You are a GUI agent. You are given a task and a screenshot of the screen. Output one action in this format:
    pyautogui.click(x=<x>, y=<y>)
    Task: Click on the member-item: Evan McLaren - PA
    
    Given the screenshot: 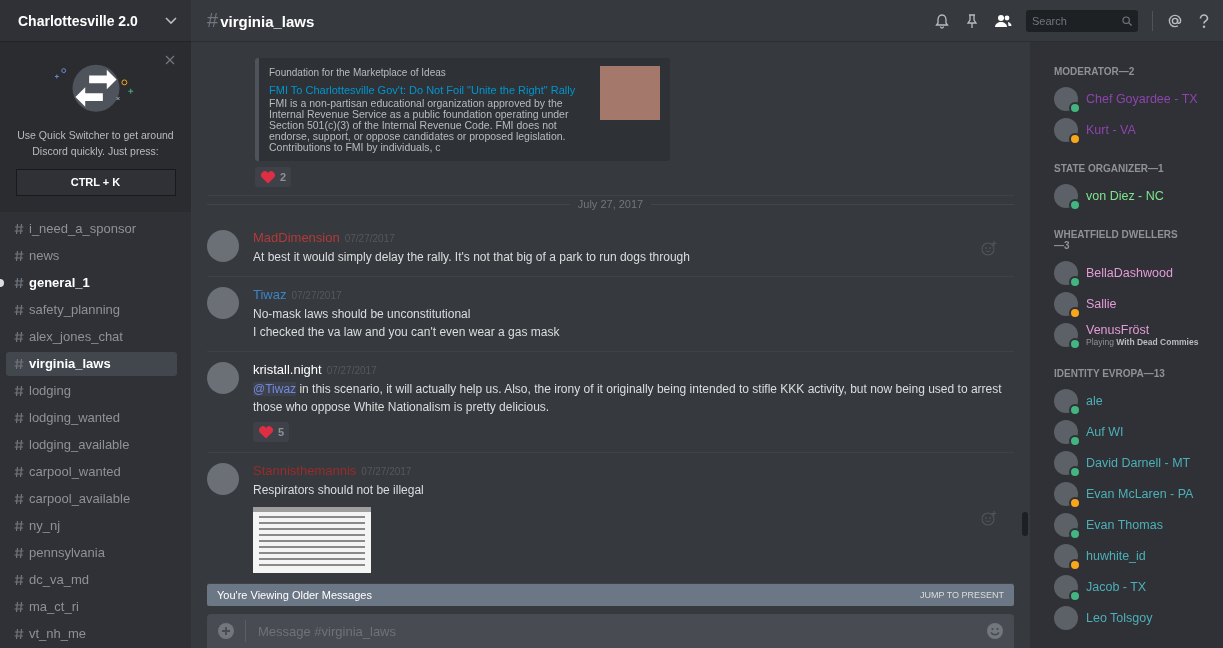 What is the action you would take?
    pyautogui.click(x=1138, y=493)
    